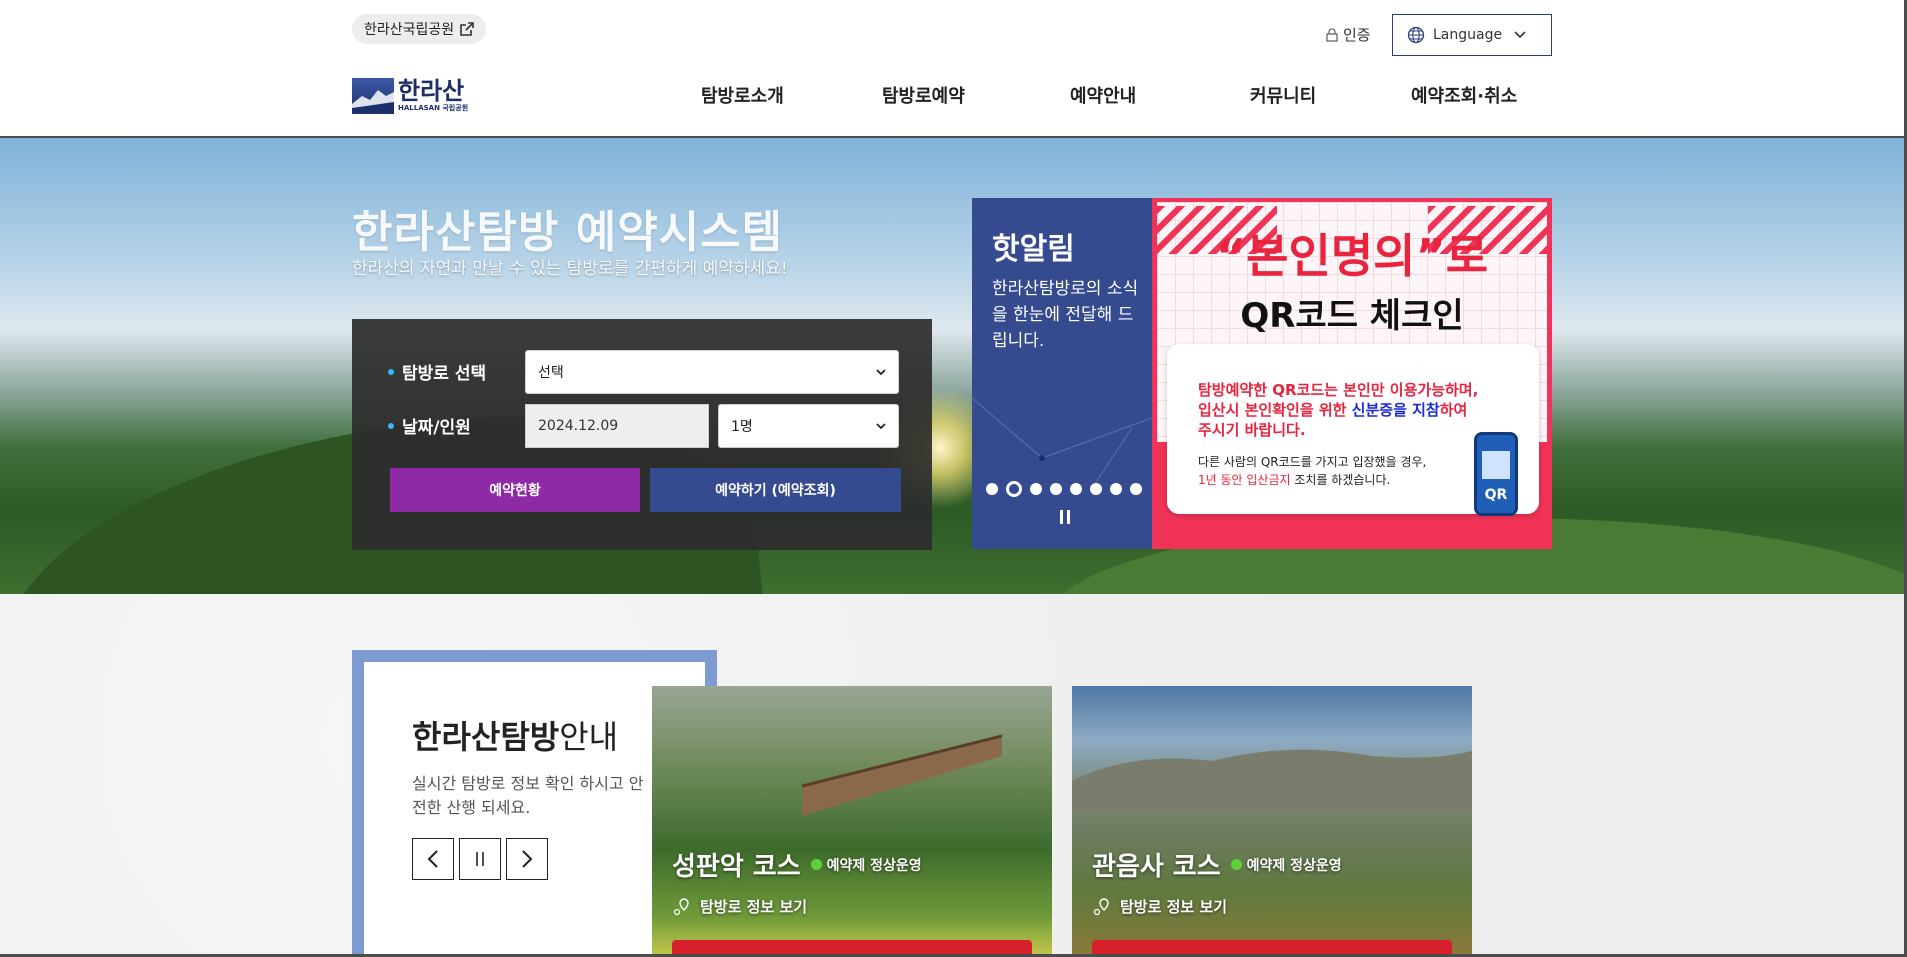 This screenshot has height=957, width=1907. I want to click on date-people-label: 날짜/인원, so click(429, 425).